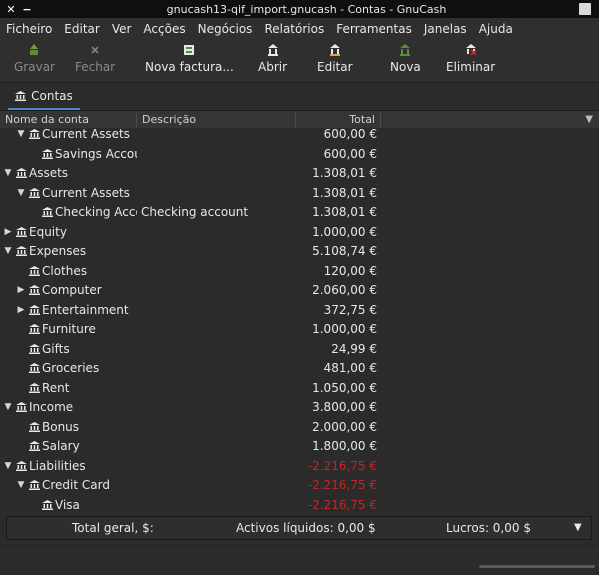 The height and width of the screenshot is (575, 599). Describe the element at coordinates (299, 233) in the screenshot. I see `account-row: ▶ Equity 1.000,00 €` at that location.